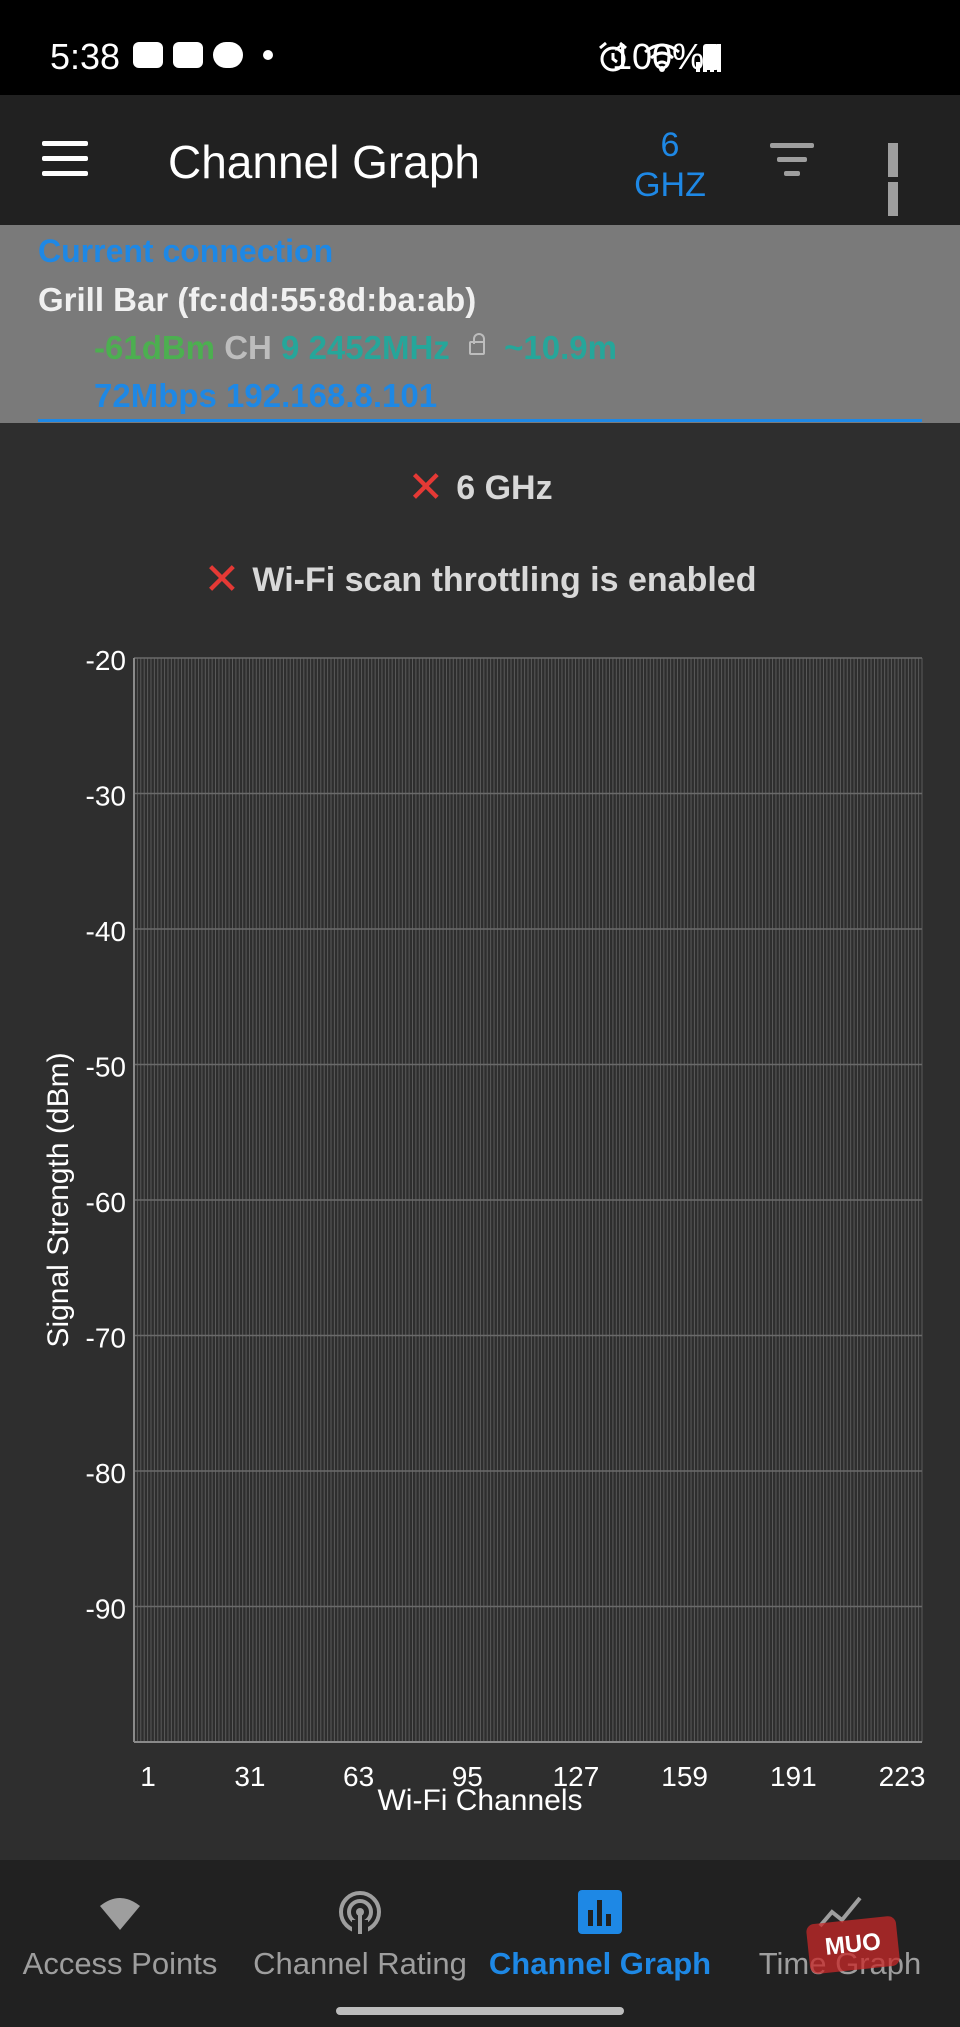 The width and height of the screenshot is (960, 2027). What do you see at coordinates (670, 165) in the screenshot?
I see `band-toggle-button: 6 GHZ` at bounding box center [670, 165].